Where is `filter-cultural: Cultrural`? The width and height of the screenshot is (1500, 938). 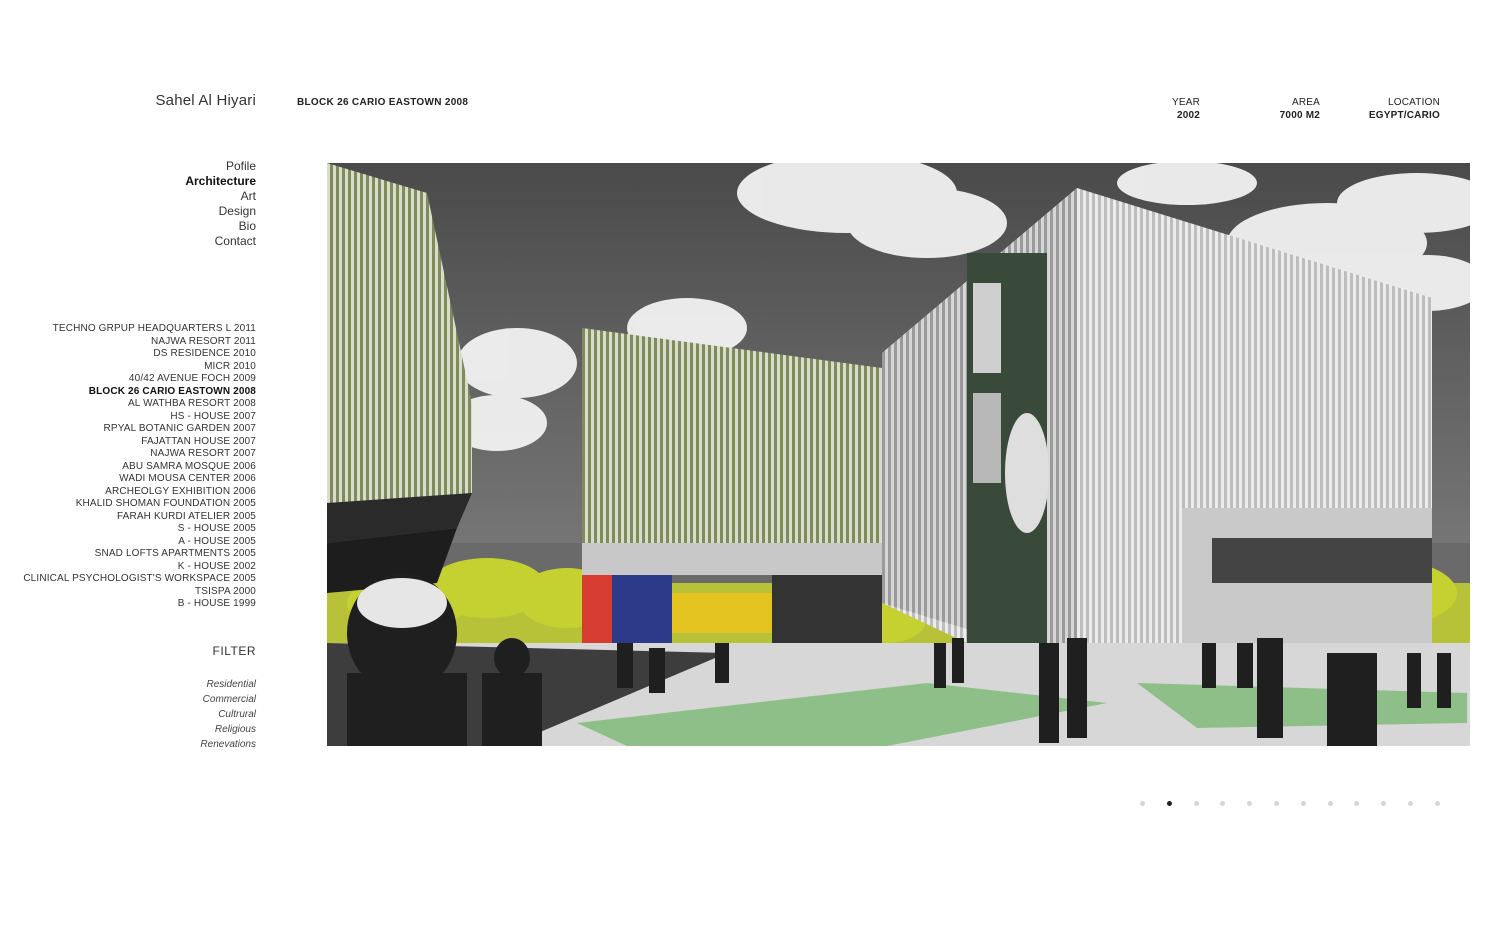 filter-cultural: Cultrural is located at coordinates (228, 714).